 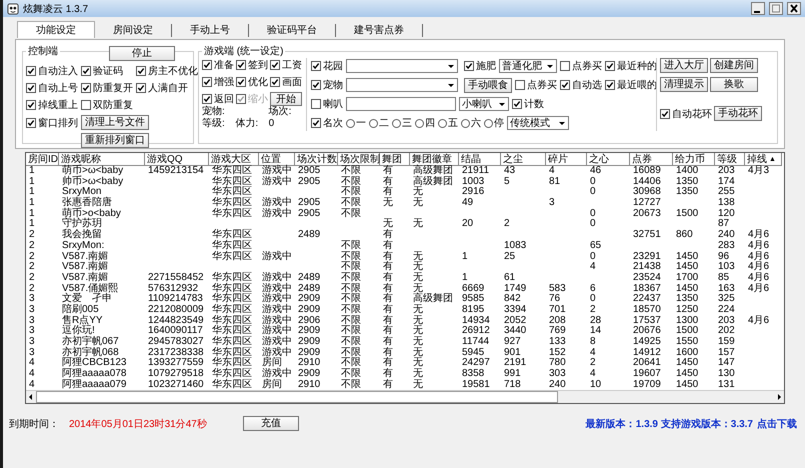 I want to click on tab: 功能设定, so click(x=56, y=29).